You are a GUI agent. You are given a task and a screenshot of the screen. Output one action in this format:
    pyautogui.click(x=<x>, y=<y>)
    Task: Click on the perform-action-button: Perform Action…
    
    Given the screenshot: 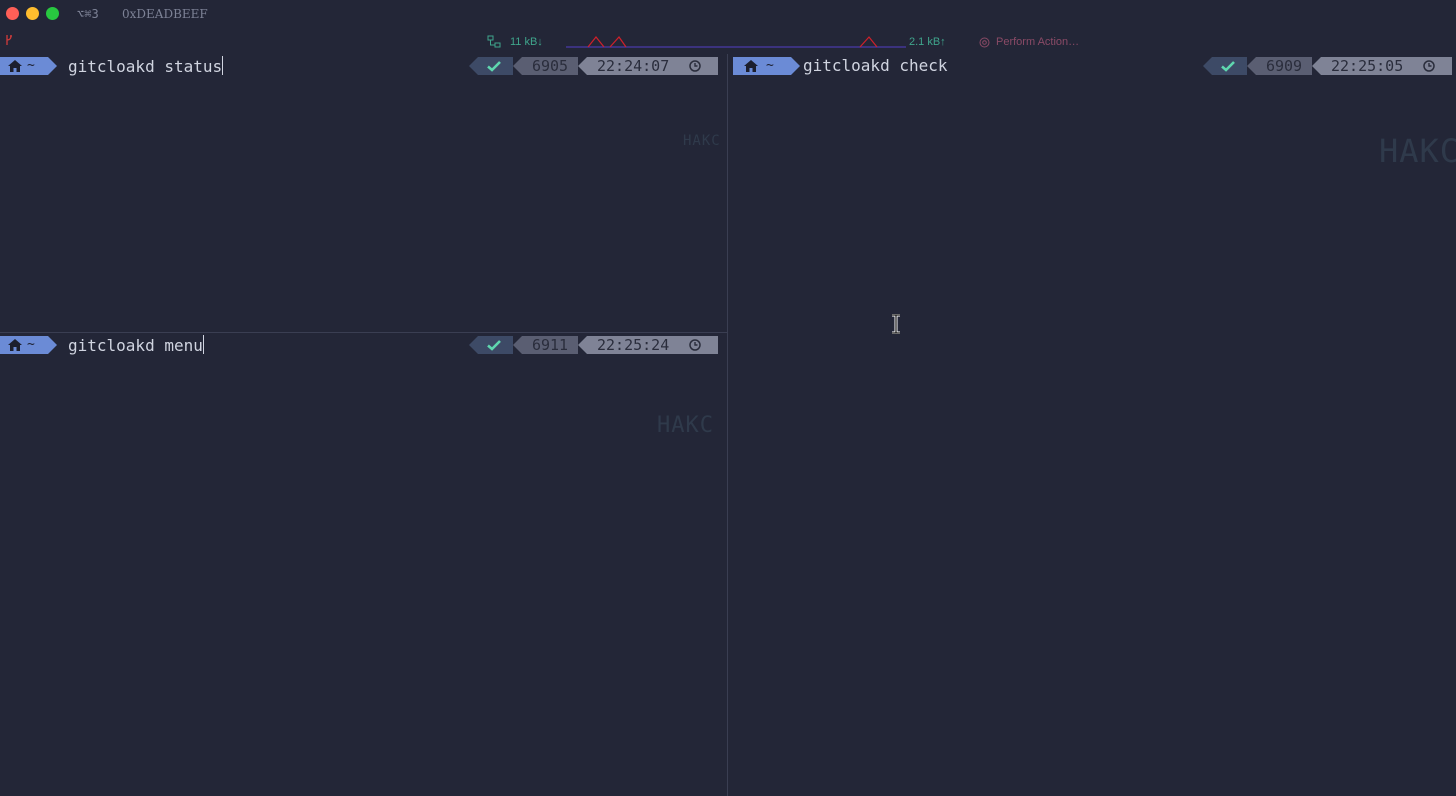 What is the action you would take?
    pyautogui.click(x=1037, y=42)
    